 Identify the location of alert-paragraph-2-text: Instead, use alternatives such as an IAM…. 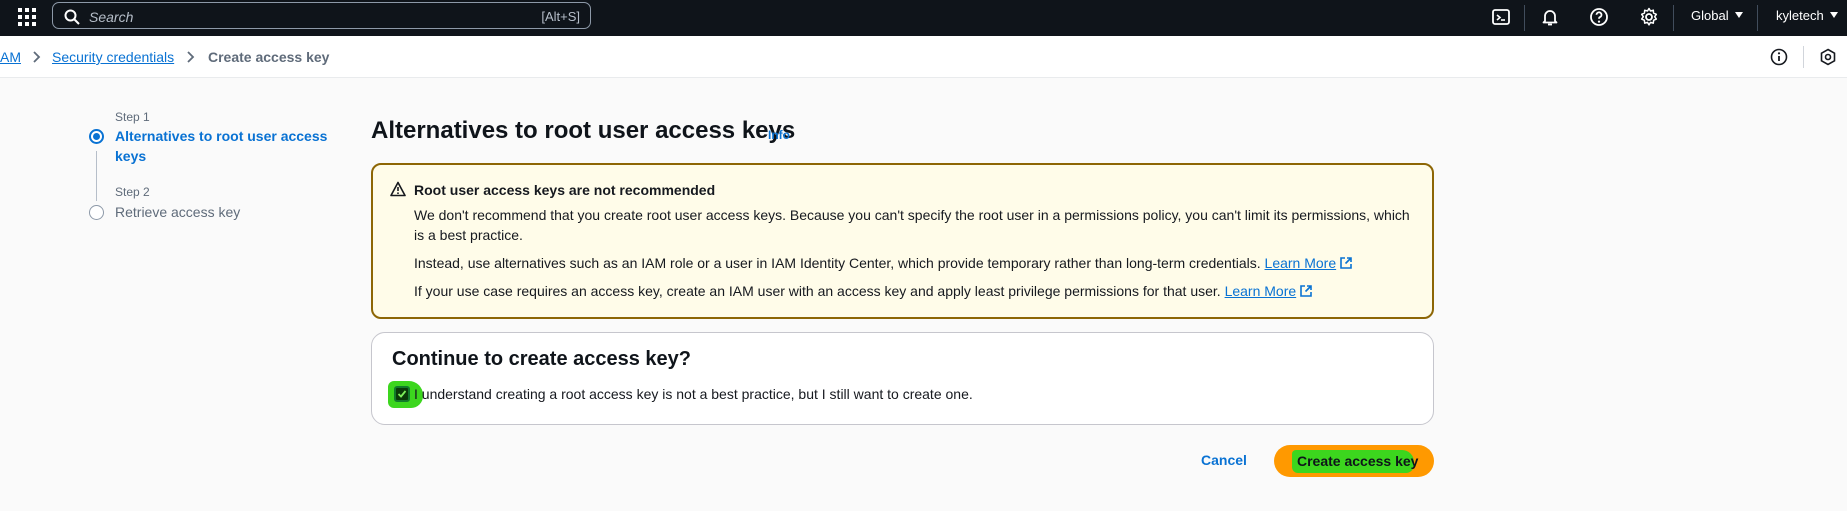
(837, 263).